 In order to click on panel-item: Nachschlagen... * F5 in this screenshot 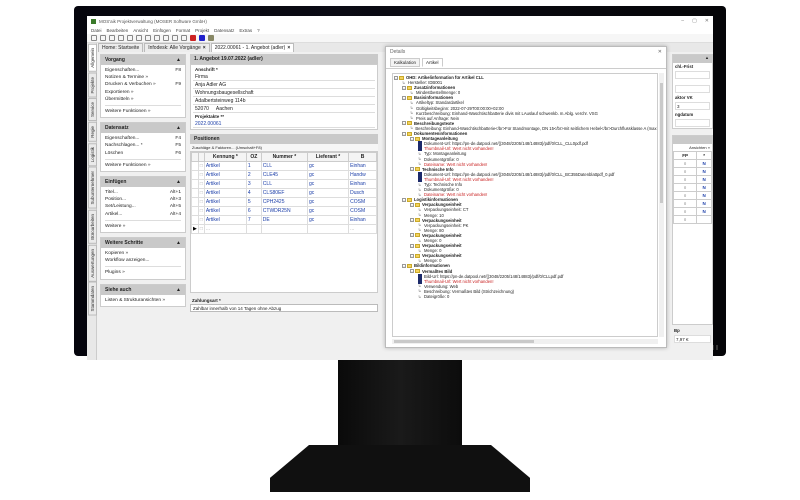, I will do `click(143, 145)`.